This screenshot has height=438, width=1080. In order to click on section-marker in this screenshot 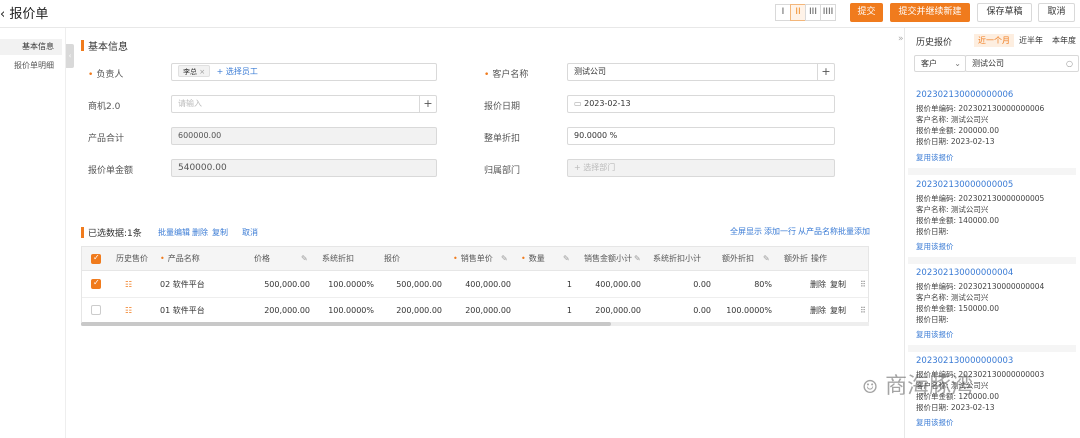, I will do `click(82, 45)`.